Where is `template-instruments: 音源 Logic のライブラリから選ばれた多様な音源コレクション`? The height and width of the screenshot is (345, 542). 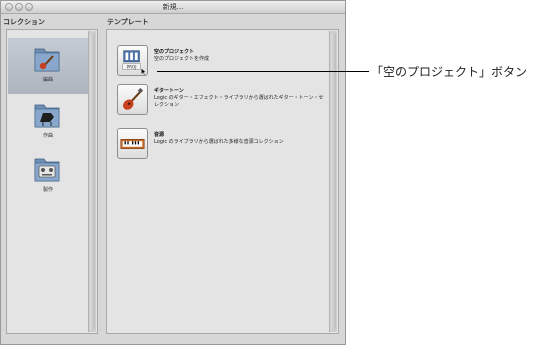
template-instruments: 音源 Logic のライブラリから選ばれた多様な音源コレクション is located at coordinates (222, 145).